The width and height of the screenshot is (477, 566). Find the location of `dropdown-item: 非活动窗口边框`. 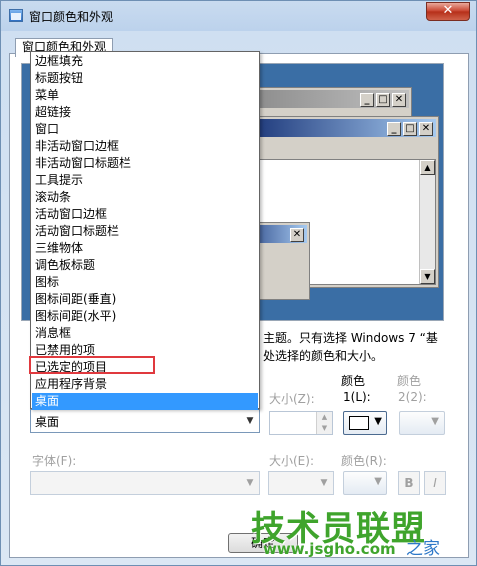

dropdown-item: 非活动窗口边框 is located at coordinates (145, 146).